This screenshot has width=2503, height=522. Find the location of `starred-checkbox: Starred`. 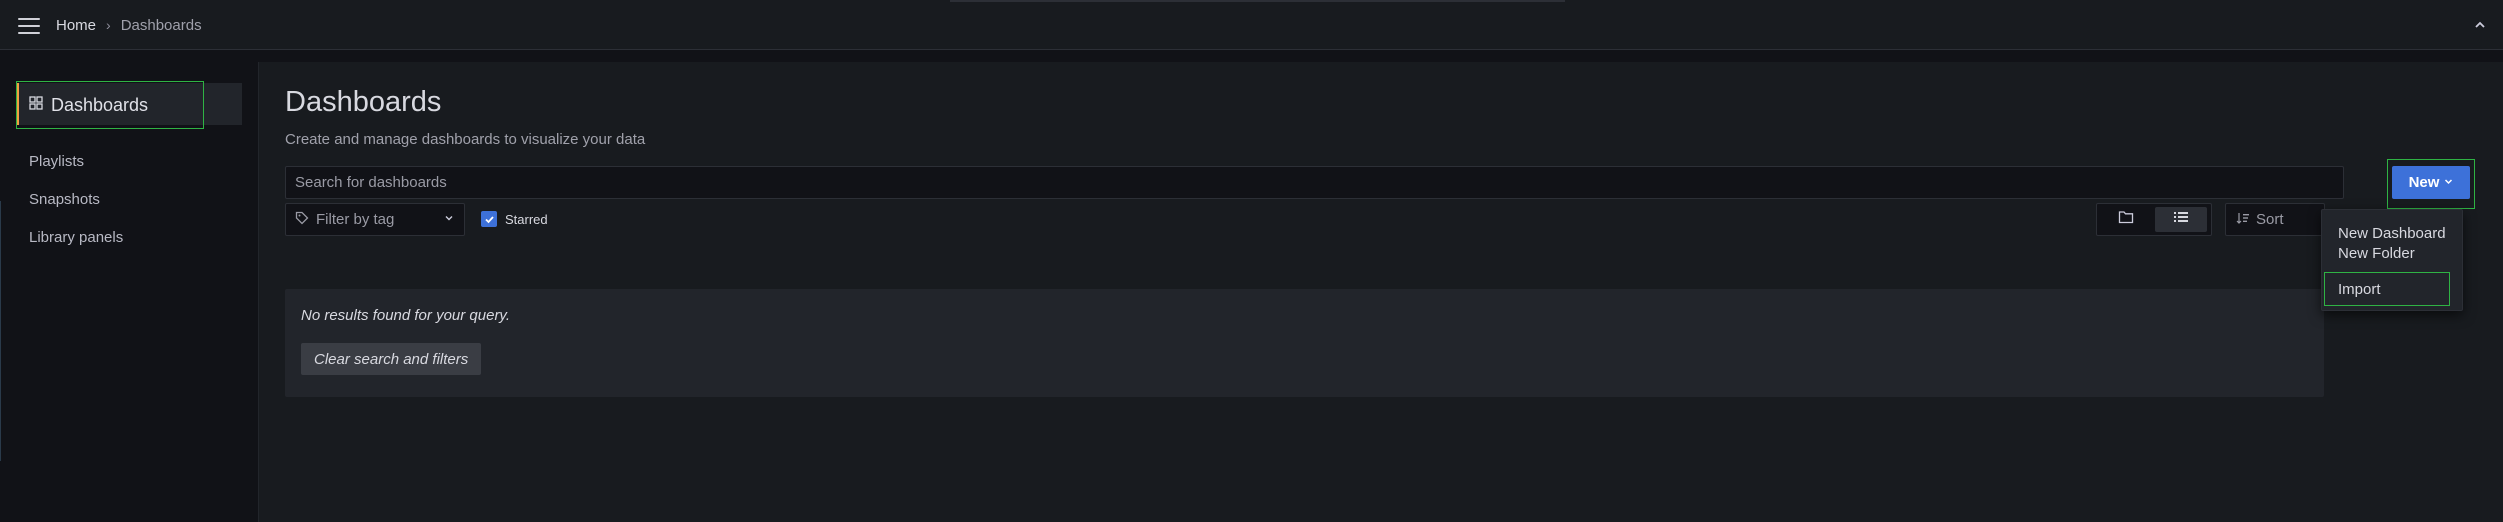

starred-checkbox: Starred is located at coordinates (514, 219).